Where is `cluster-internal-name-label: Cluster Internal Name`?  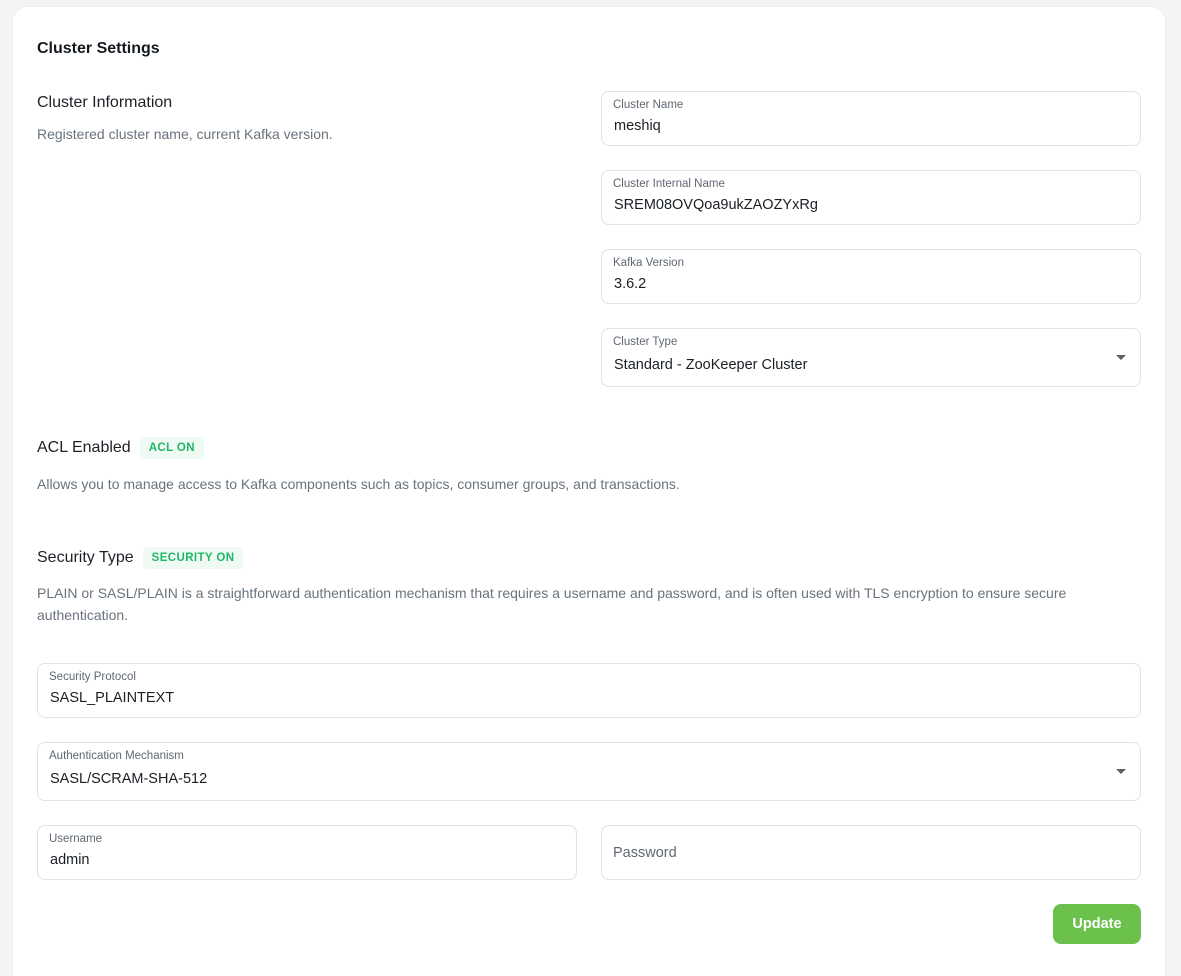 cluster-internal-name-label: Cluster Internal Name is located at coordinates (669, 184).